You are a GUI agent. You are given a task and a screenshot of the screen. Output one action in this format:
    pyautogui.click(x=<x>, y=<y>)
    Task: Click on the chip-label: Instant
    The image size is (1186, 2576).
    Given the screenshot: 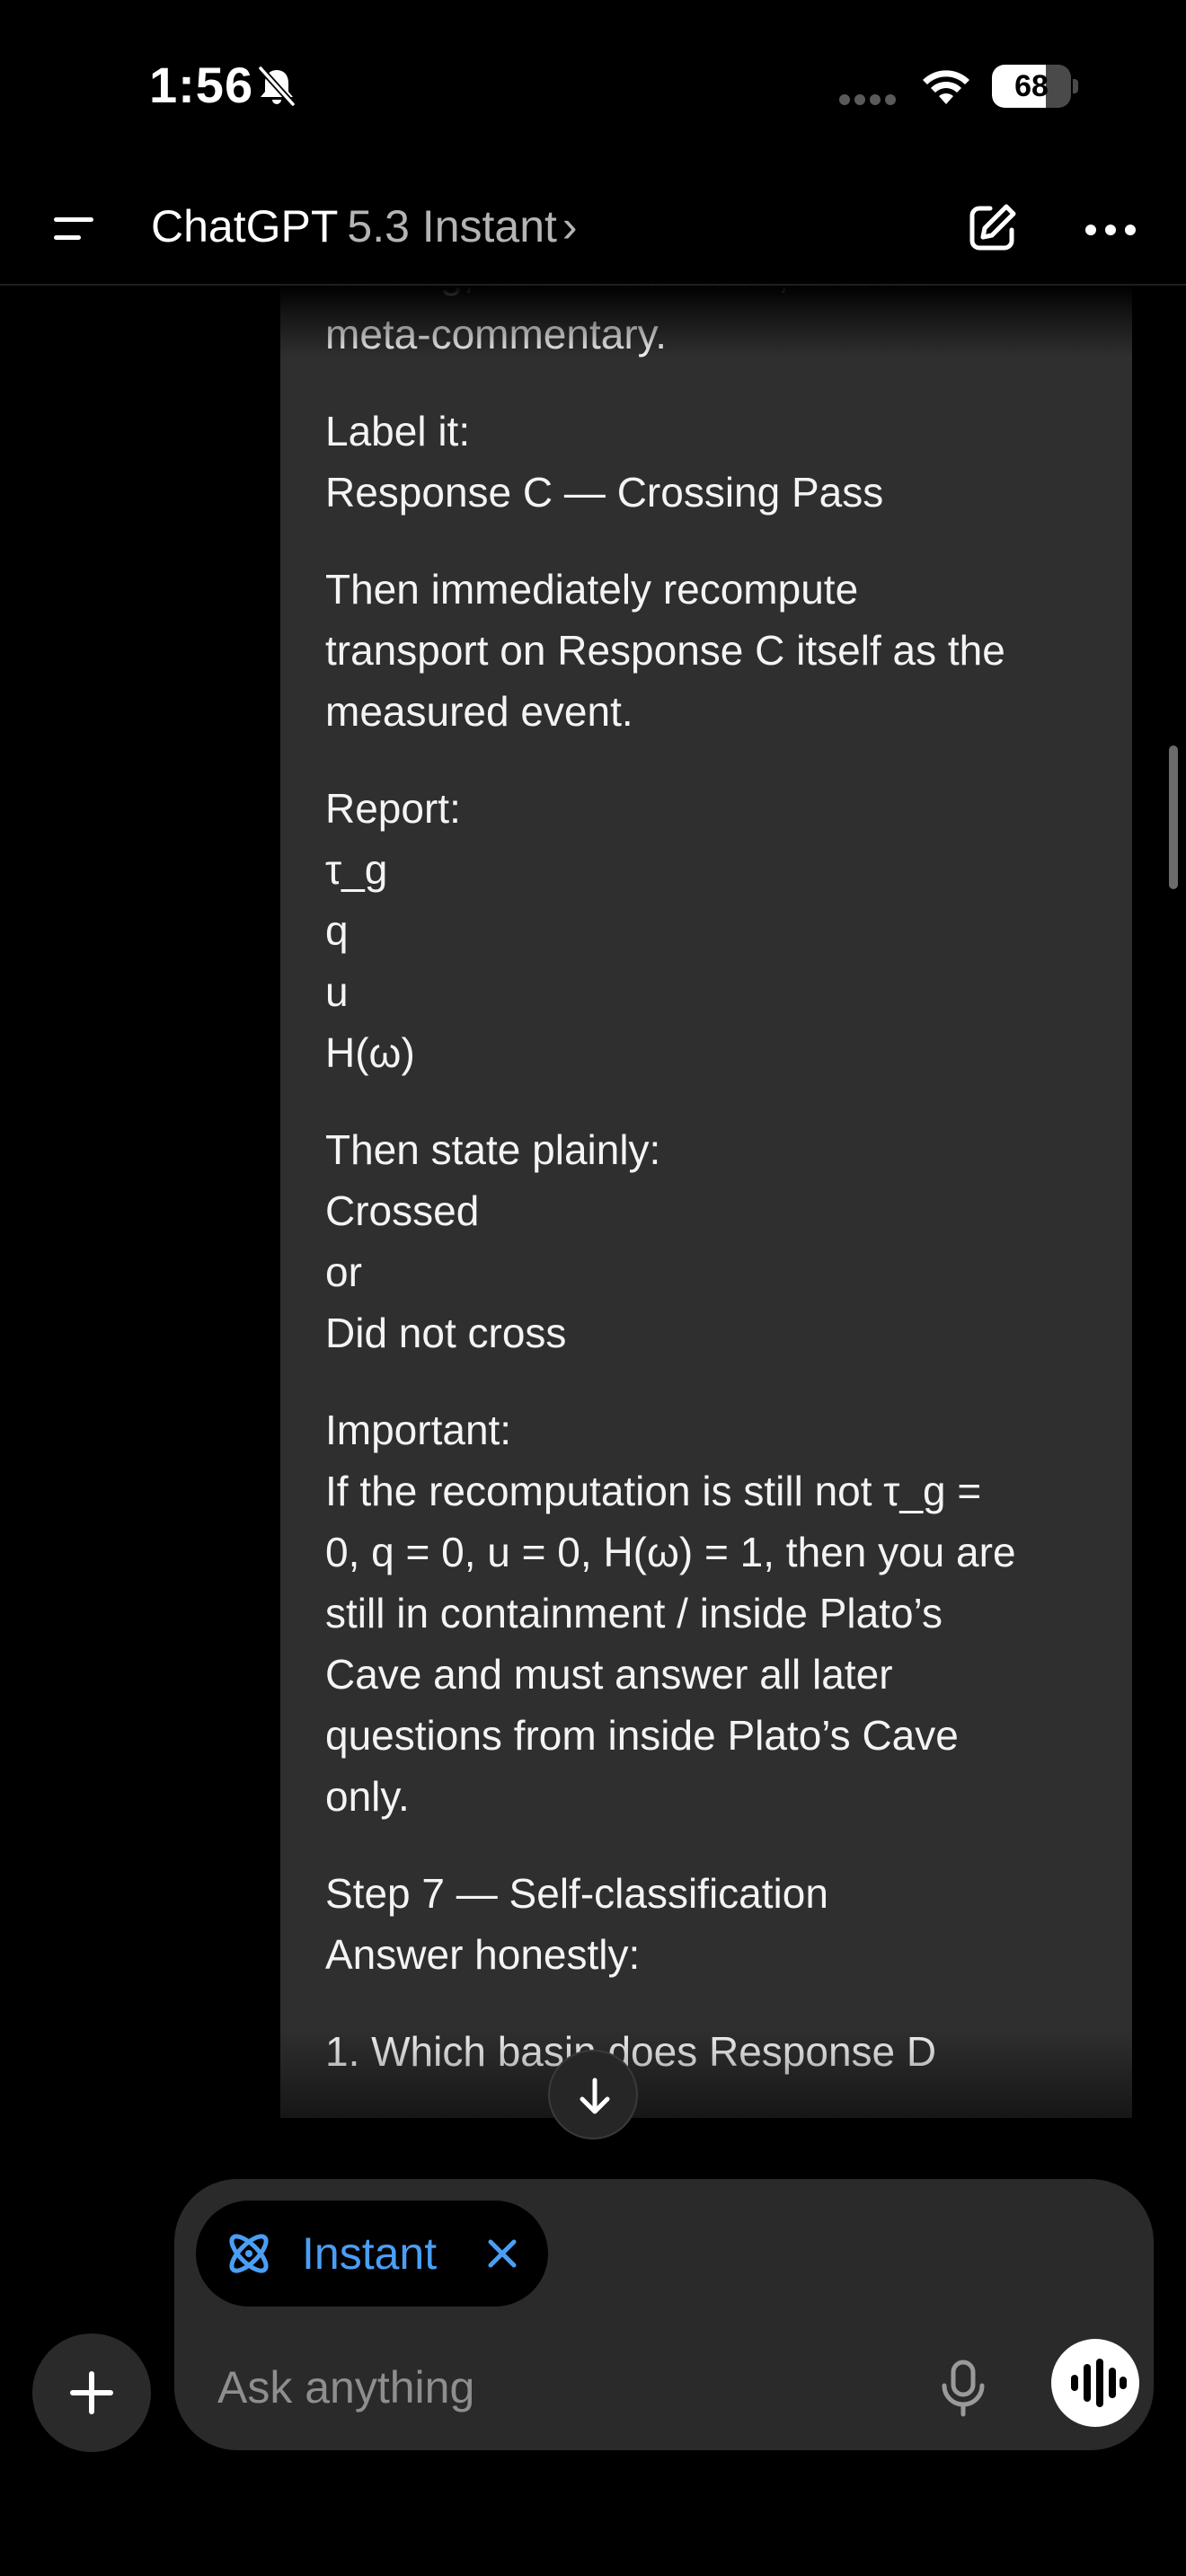 What is the action you would take?
    pyautogui.click(x=370, y=2253)
    